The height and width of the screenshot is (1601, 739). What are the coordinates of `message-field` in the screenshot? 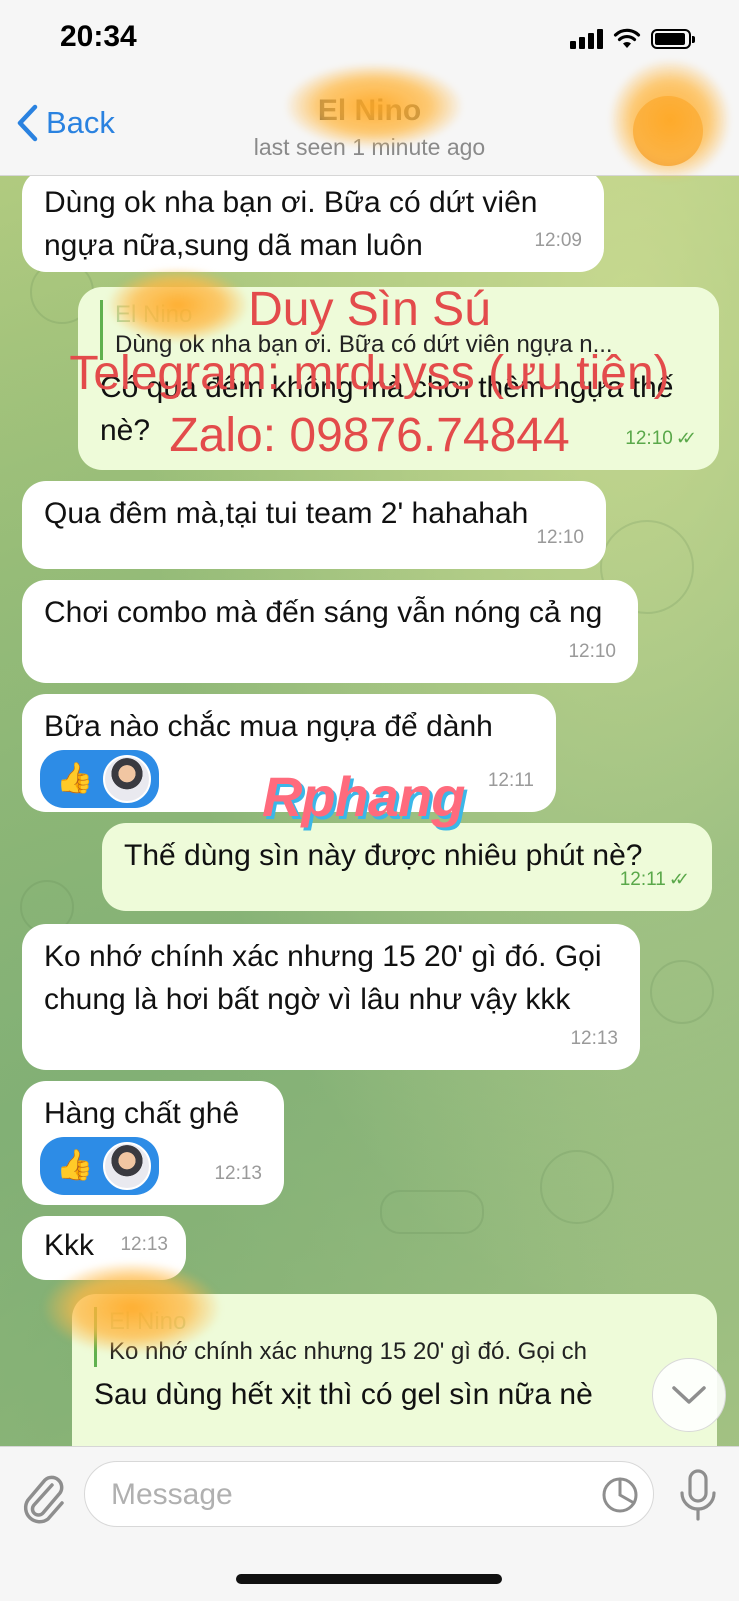 It's located at (369, 1494).